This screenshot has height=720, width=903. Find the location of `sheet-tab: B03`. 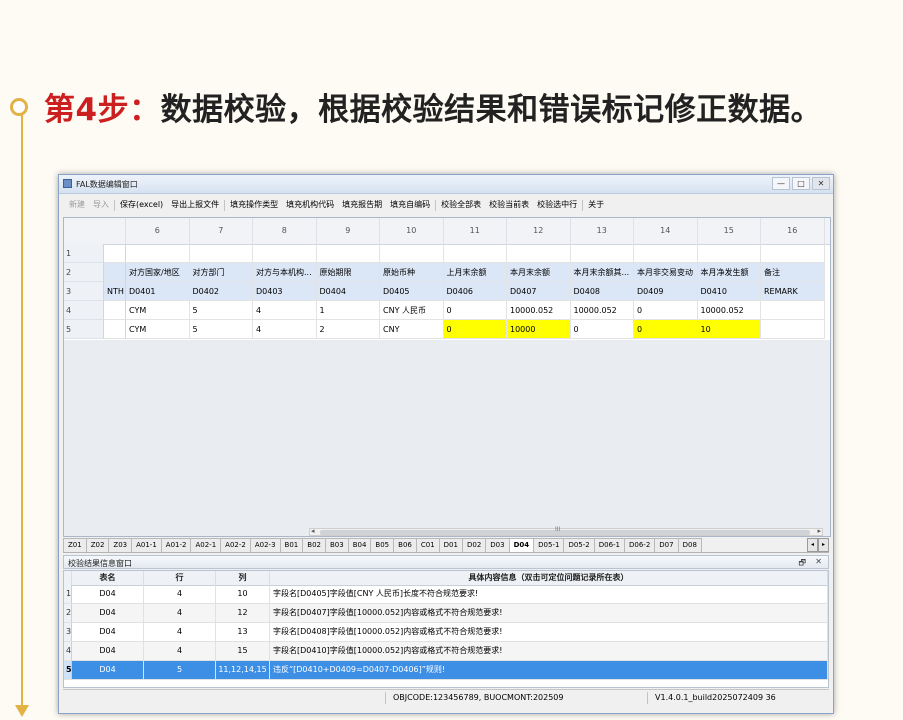

sheet-tab: B03 is located at coordinates (336, 545).